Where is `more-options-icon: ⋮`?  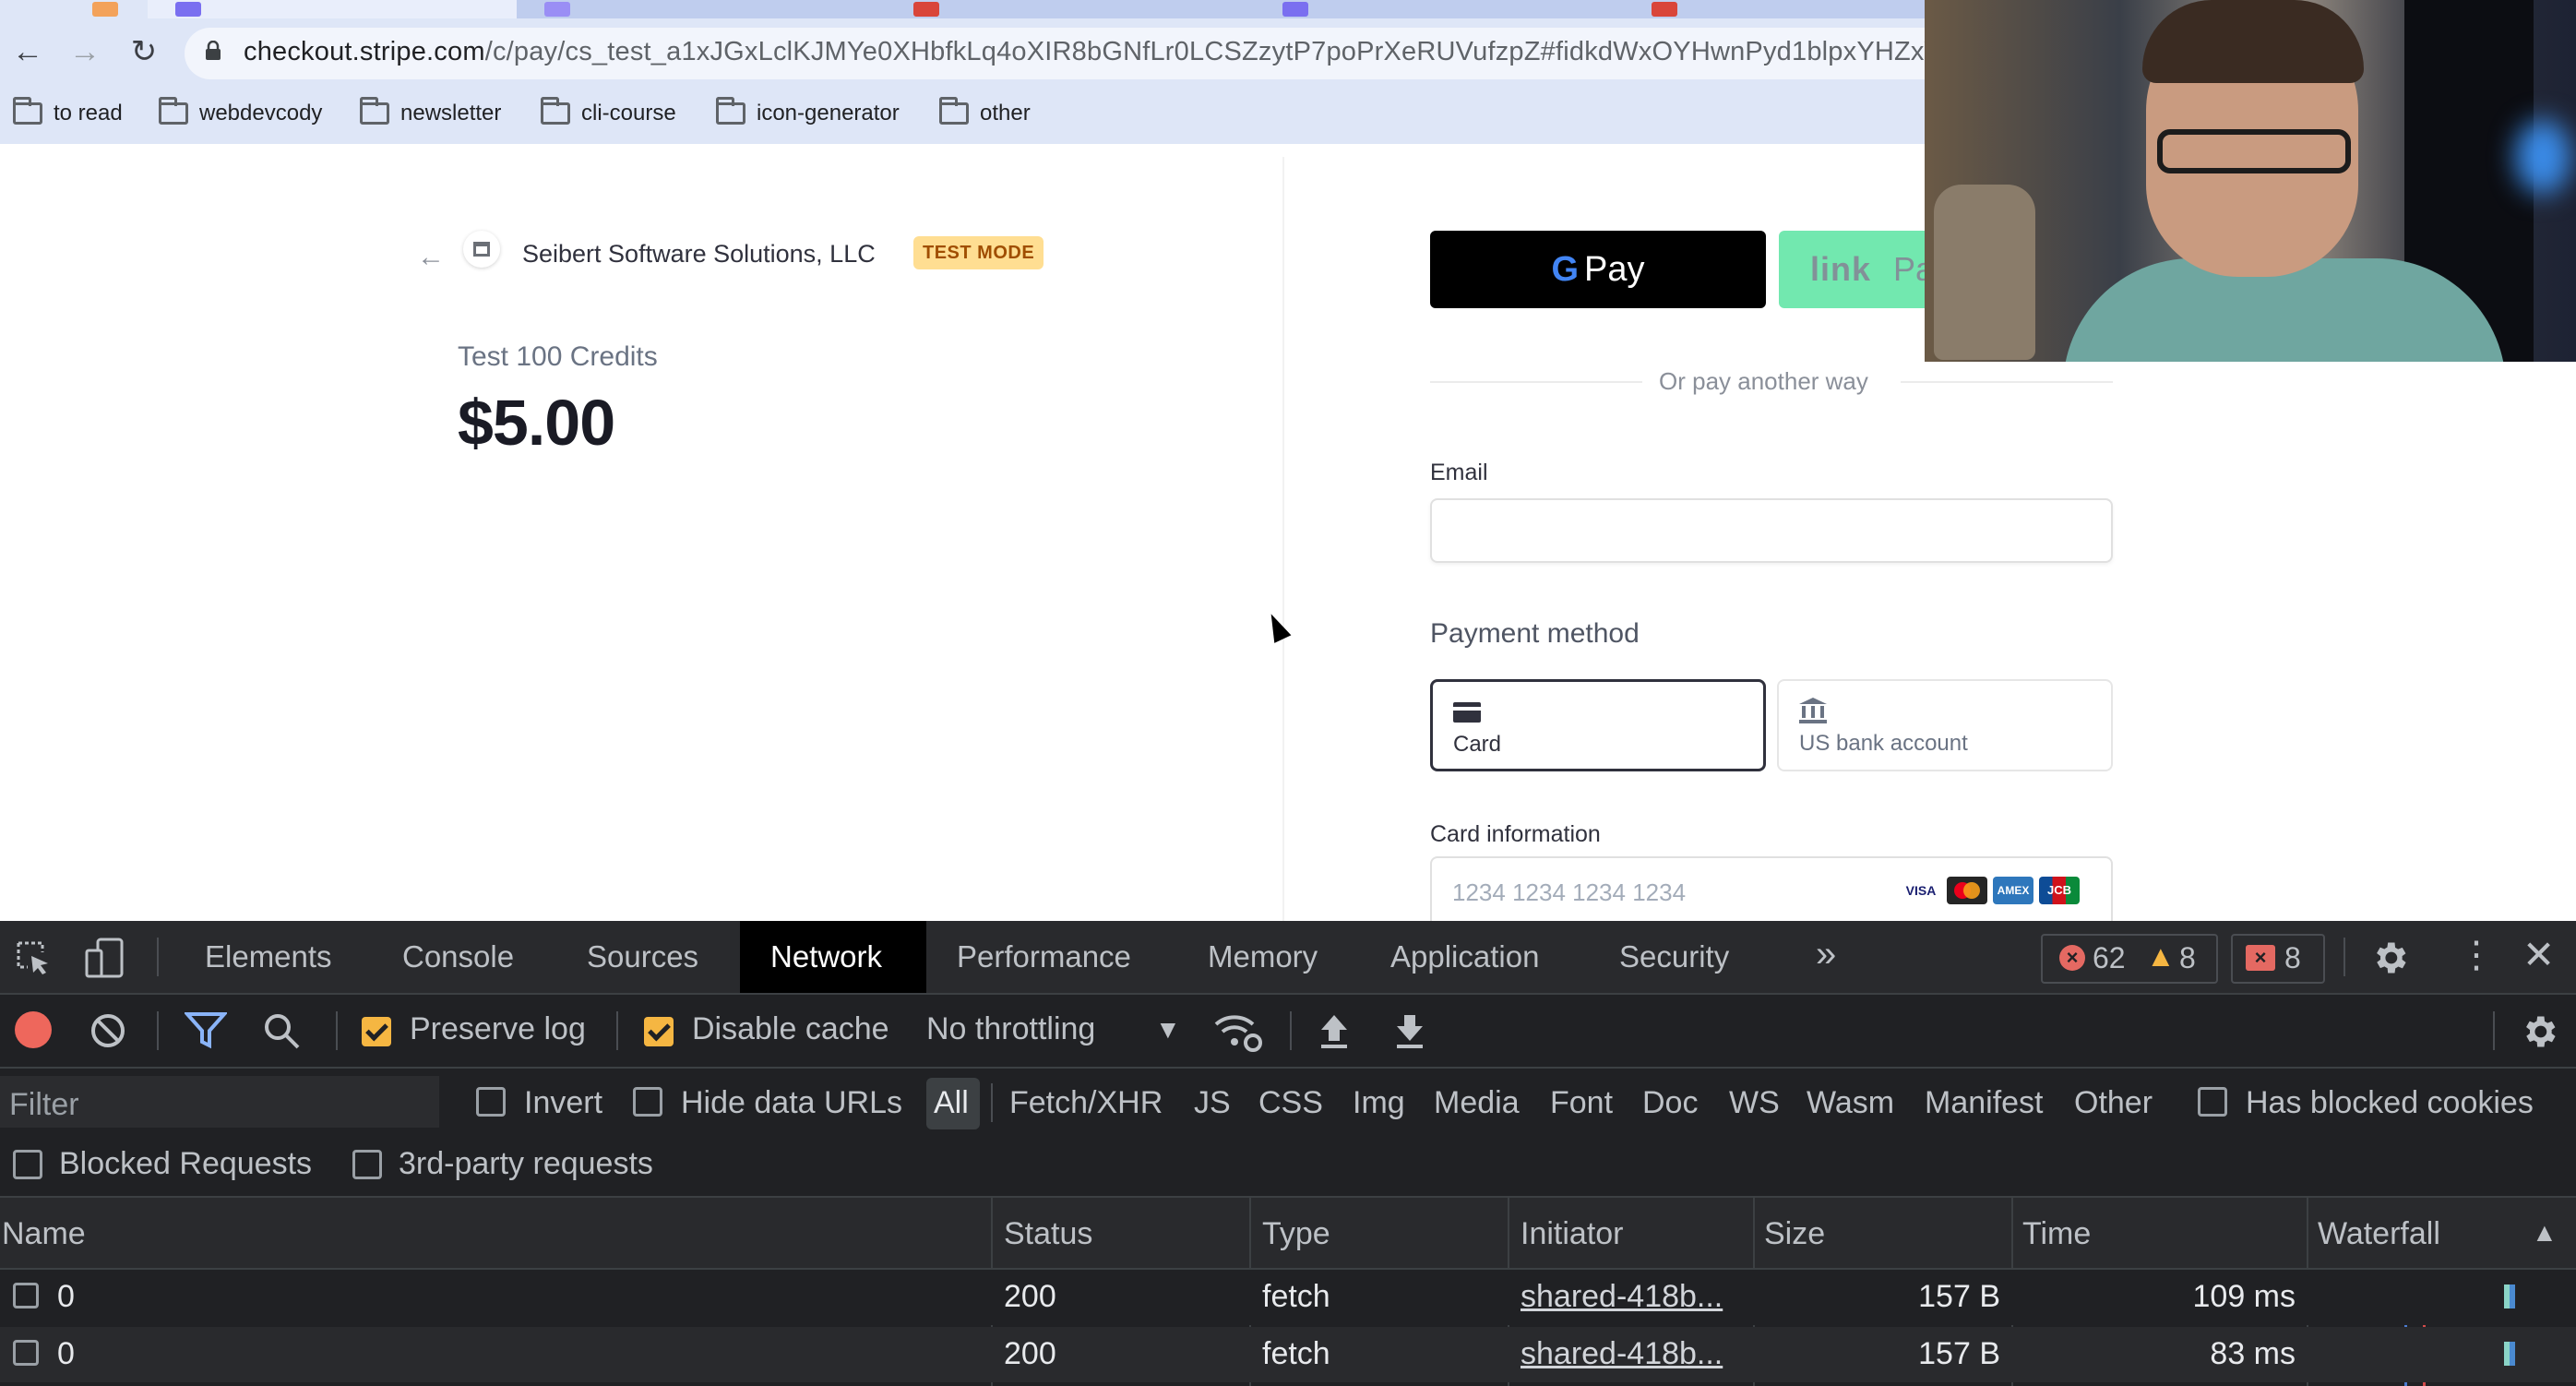
more-options-icon: ⋮ is located at coordinates (2476, 955).